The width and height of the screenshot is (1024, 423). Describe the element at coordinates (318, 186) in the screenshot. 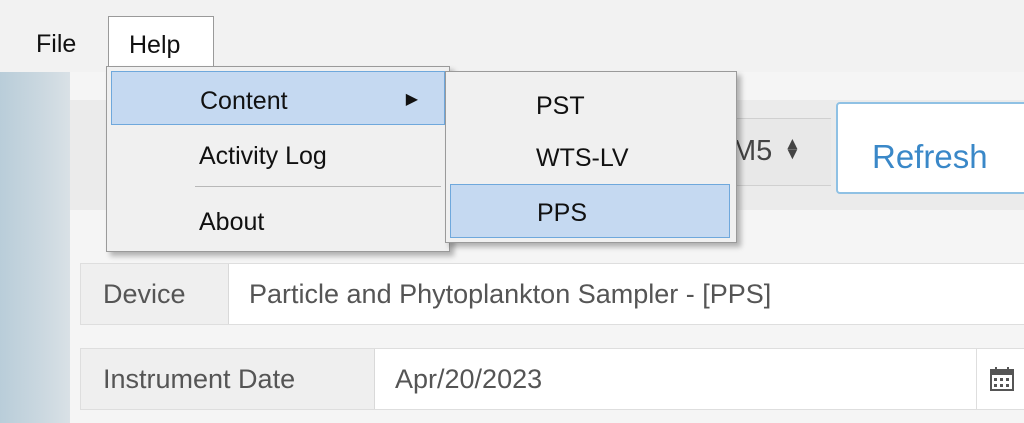

I see `menu-separator` at that location.